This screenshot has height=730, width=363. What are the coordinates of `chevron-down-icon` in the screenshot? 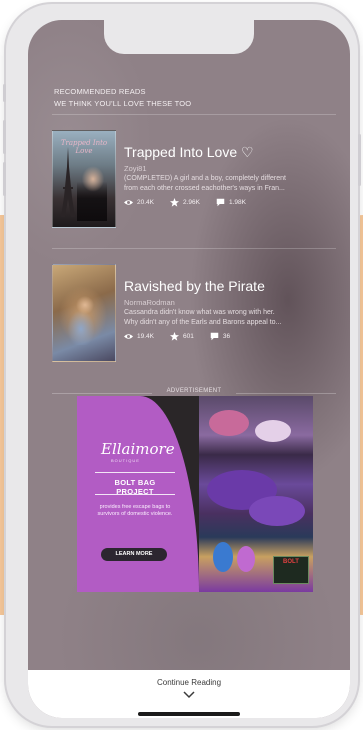 It's located at (189, 695).